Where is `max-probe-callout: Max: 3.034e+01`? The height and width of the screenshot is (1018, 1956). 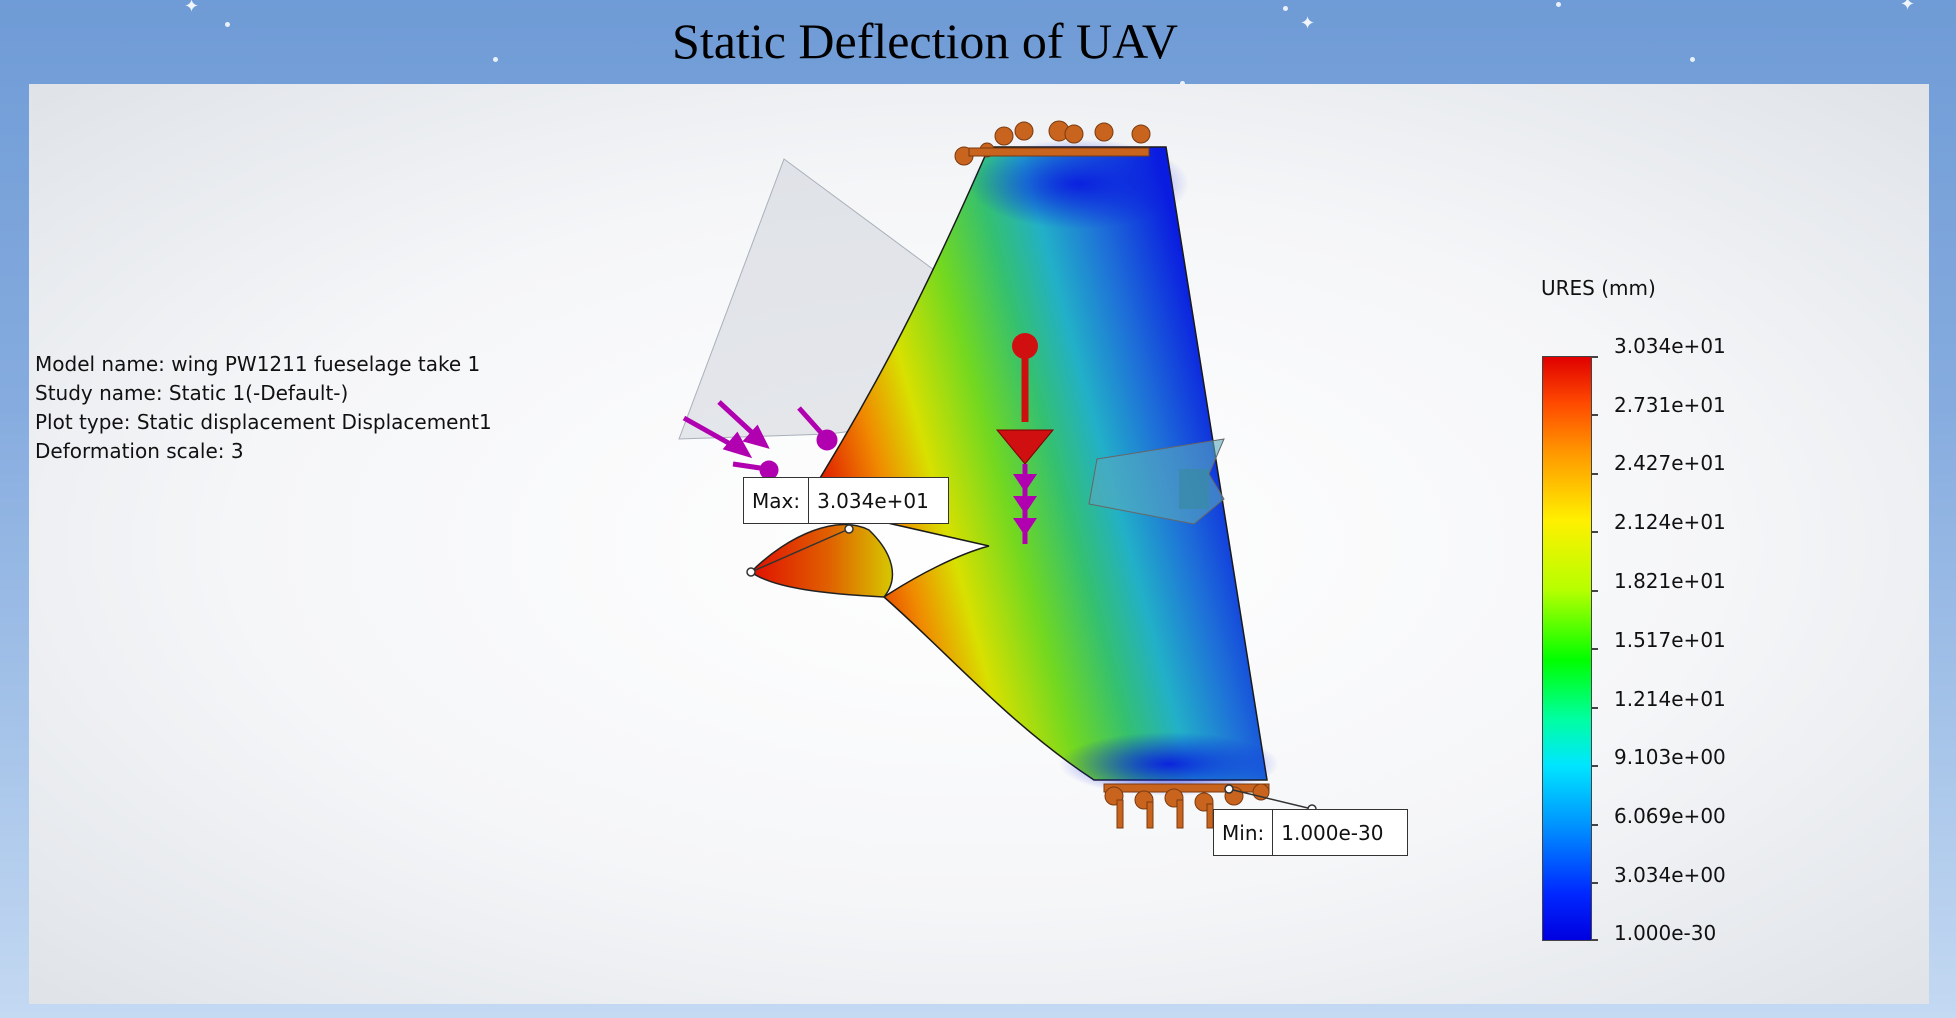
max-probe-callout: Max: 3.034e+01 is located at coordinates (846, 500).